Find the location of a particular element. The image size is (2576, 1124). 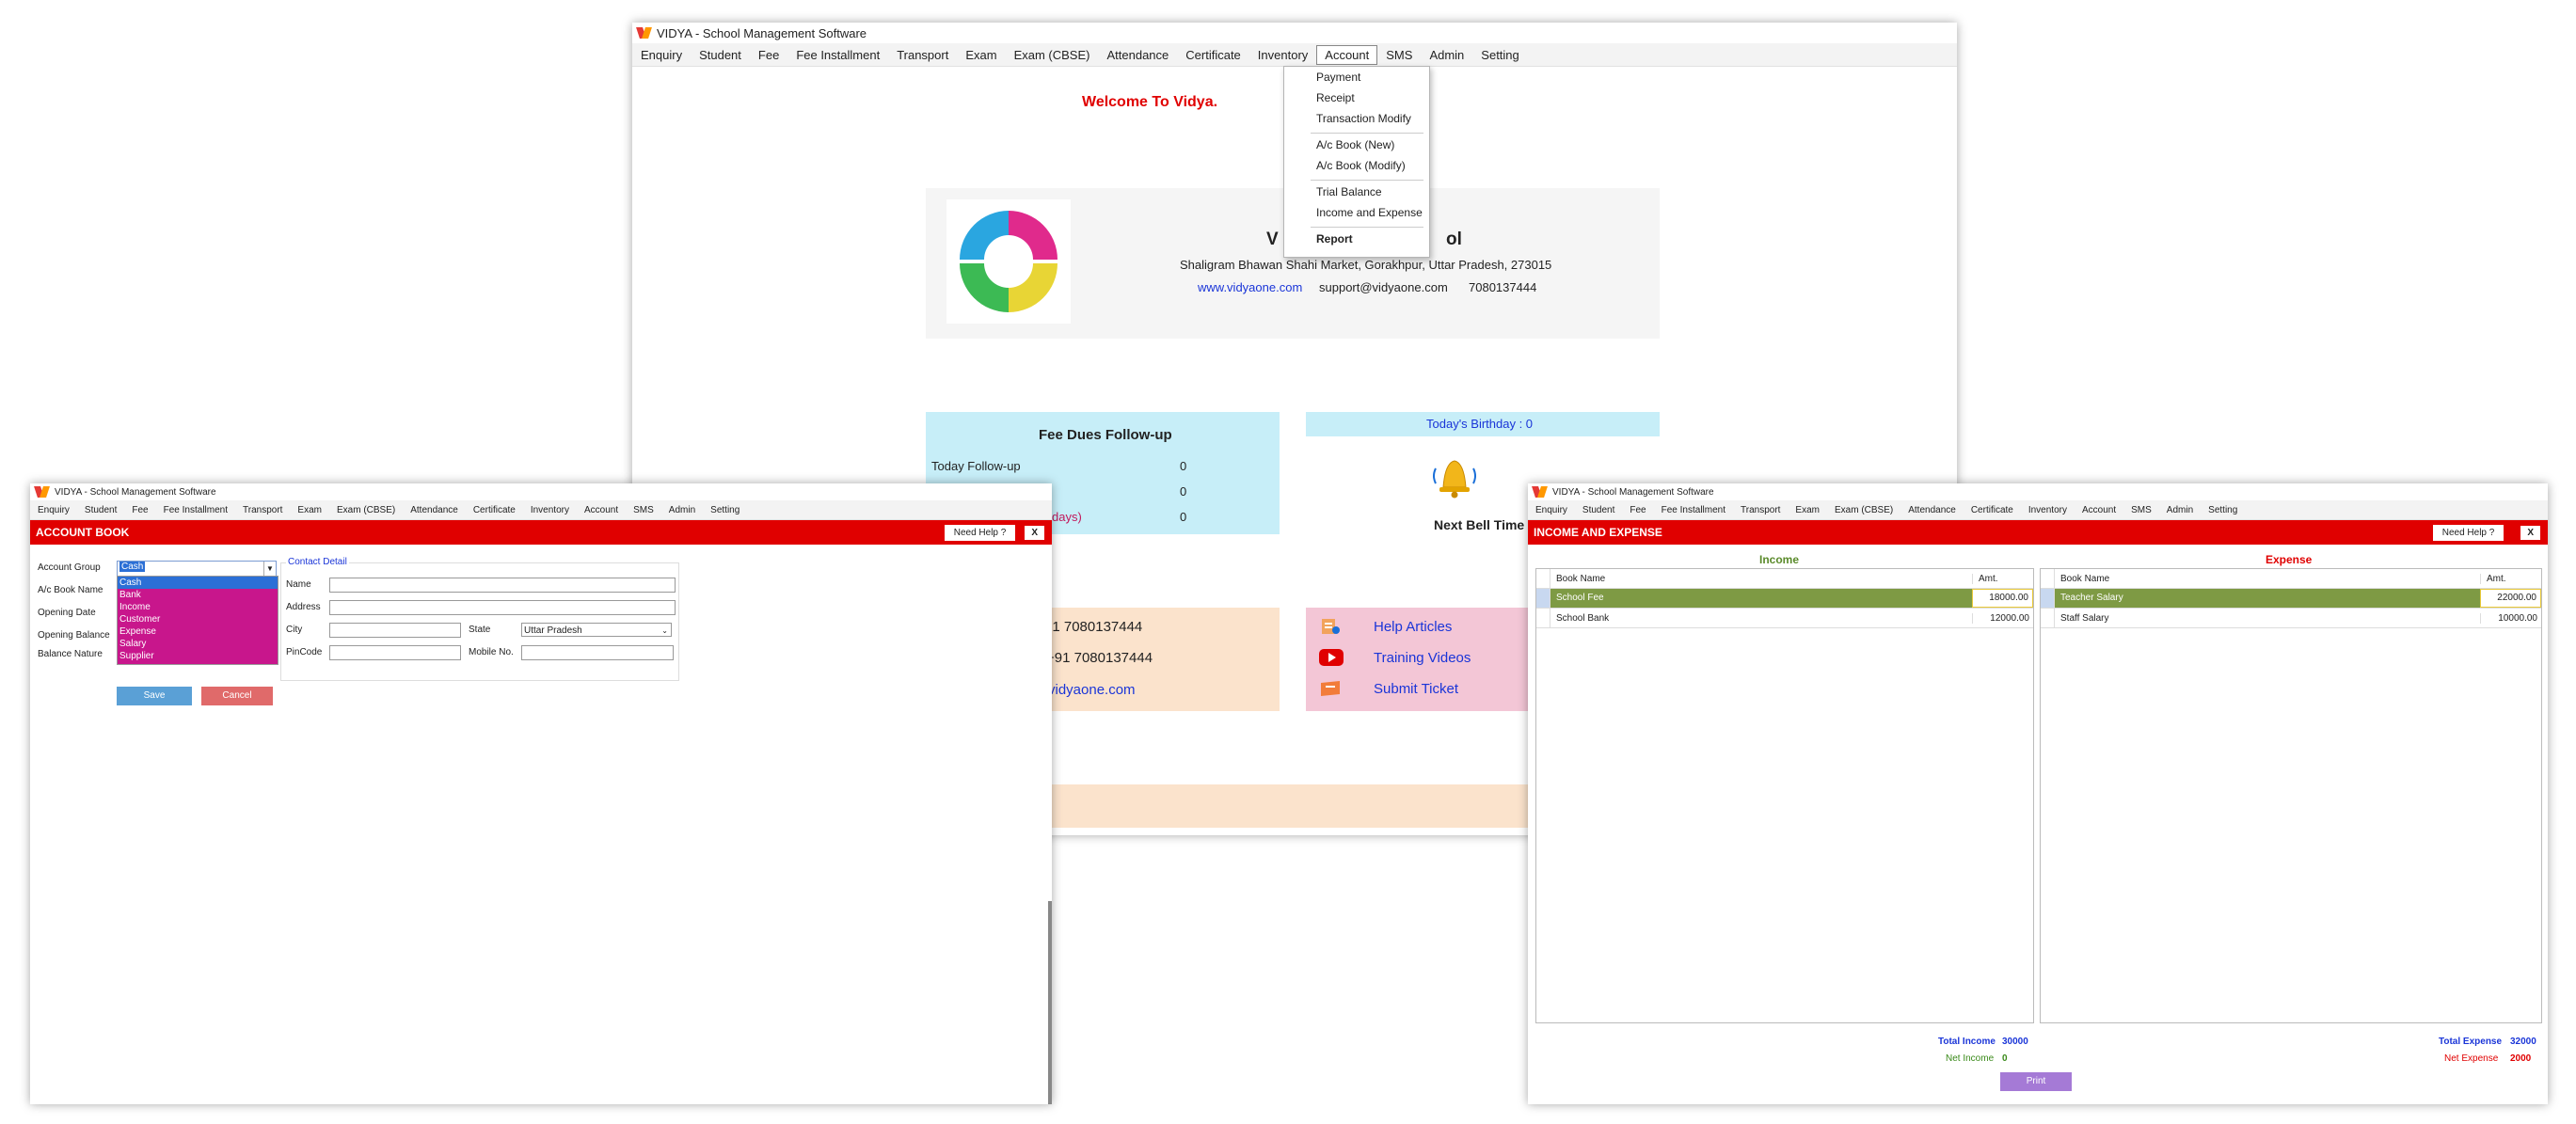

account-group-select: Cash ▼ is located at coordinates (197, 569).